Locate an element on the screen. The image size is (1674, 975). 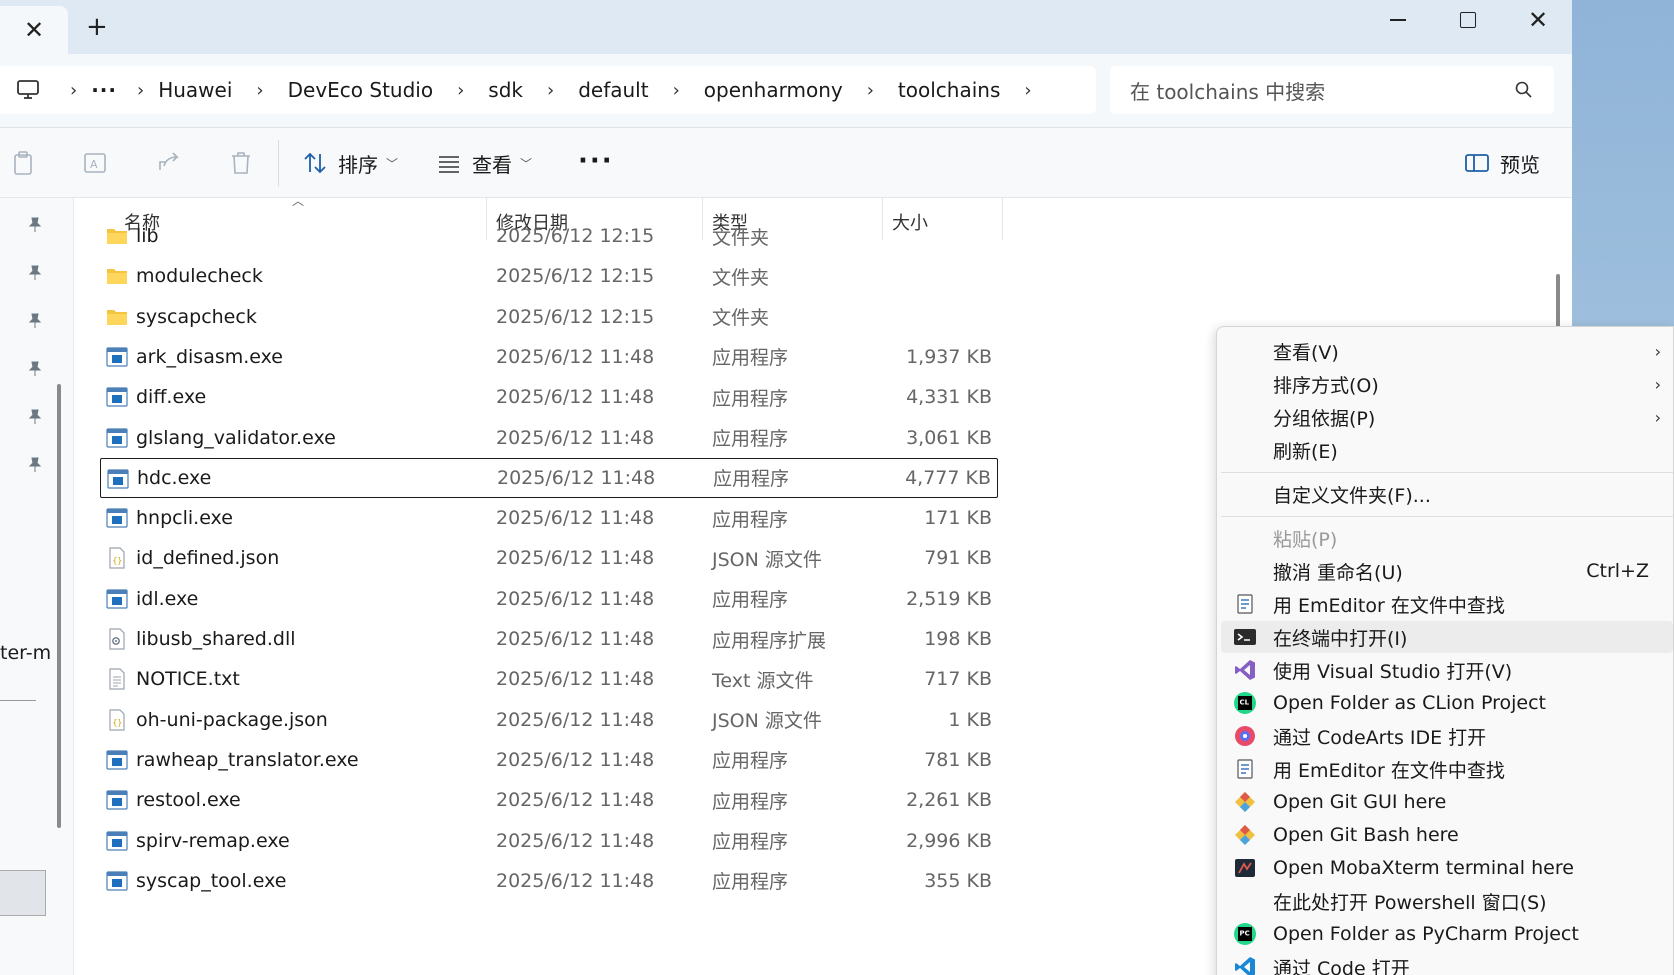
breadcrumb-default: default is located at coordinates (613, 90).